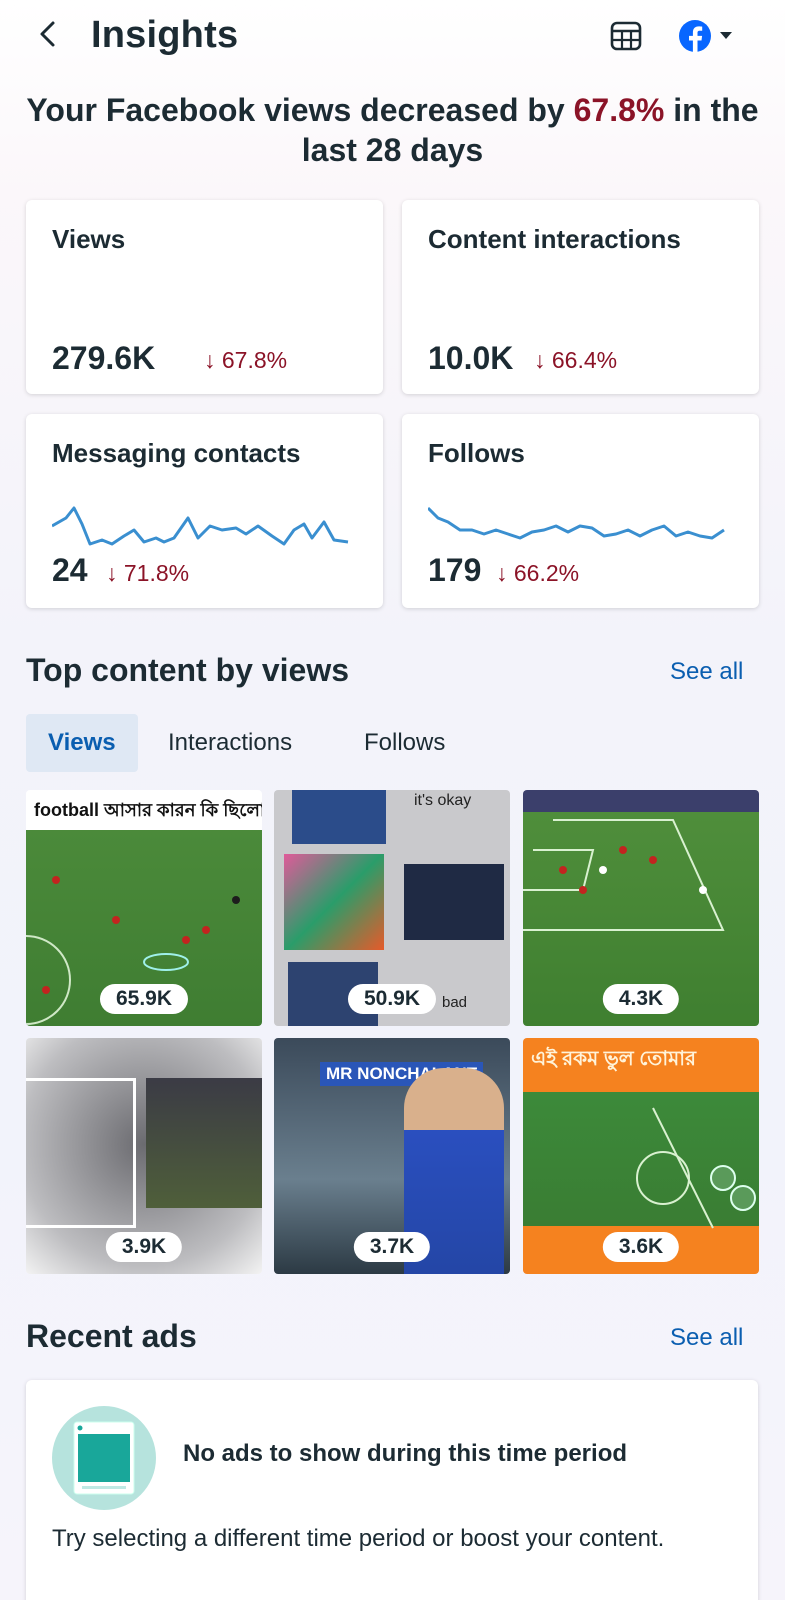  I want to click on tab-interactions: Interactions, so click(230, 743).